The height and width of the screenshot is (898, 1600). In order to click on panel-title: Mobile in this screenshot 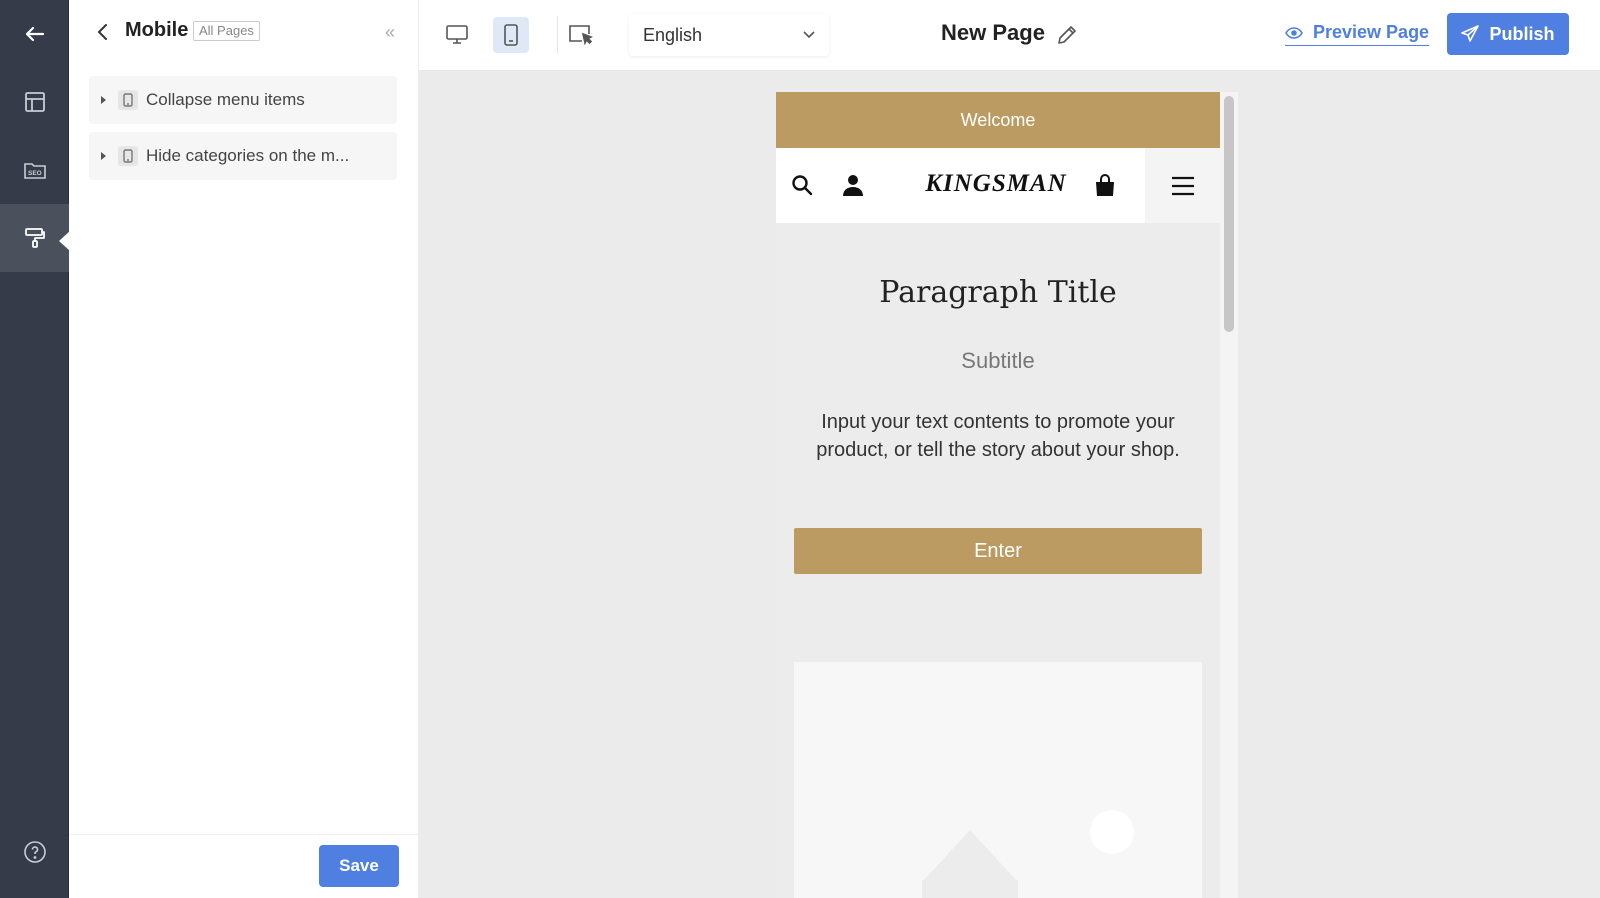, I will do `click(157, 30)`.